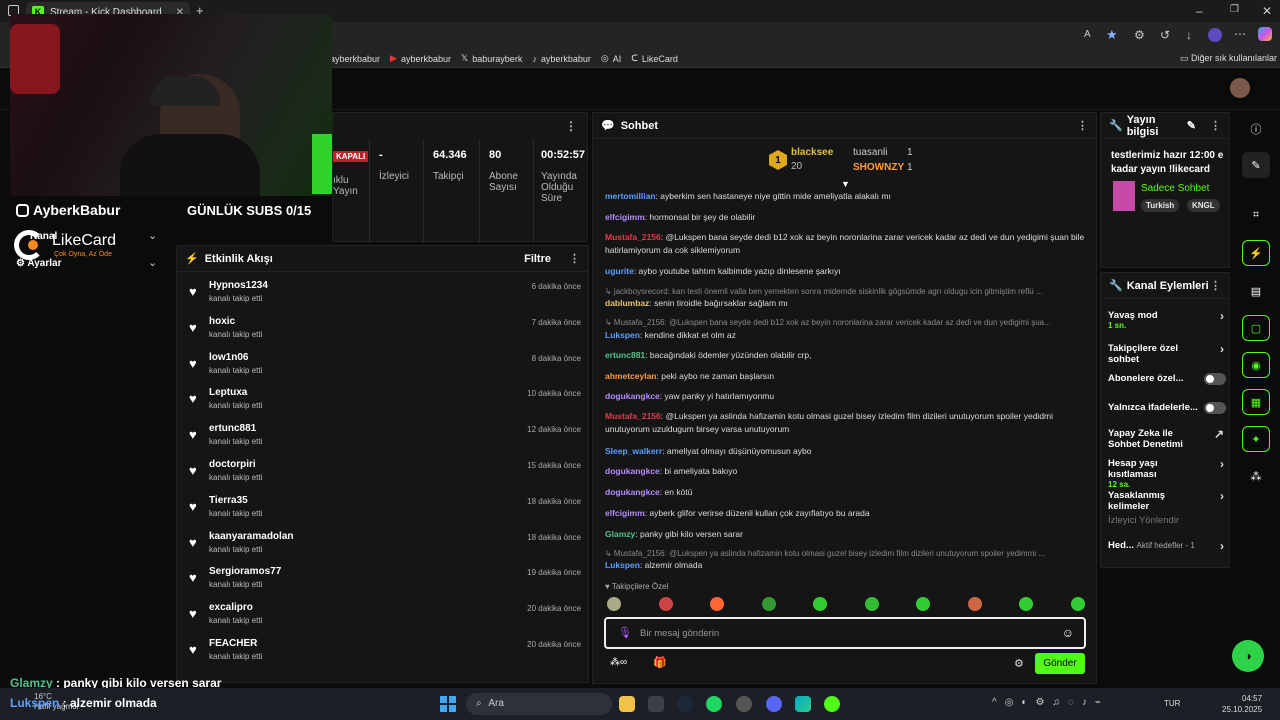 The image size is (1280, 720). What do you see at coordinates (355, 59) in the screenshot?
I see `bookmark-1: ayberkbabur` at bounding box center [355, 59].